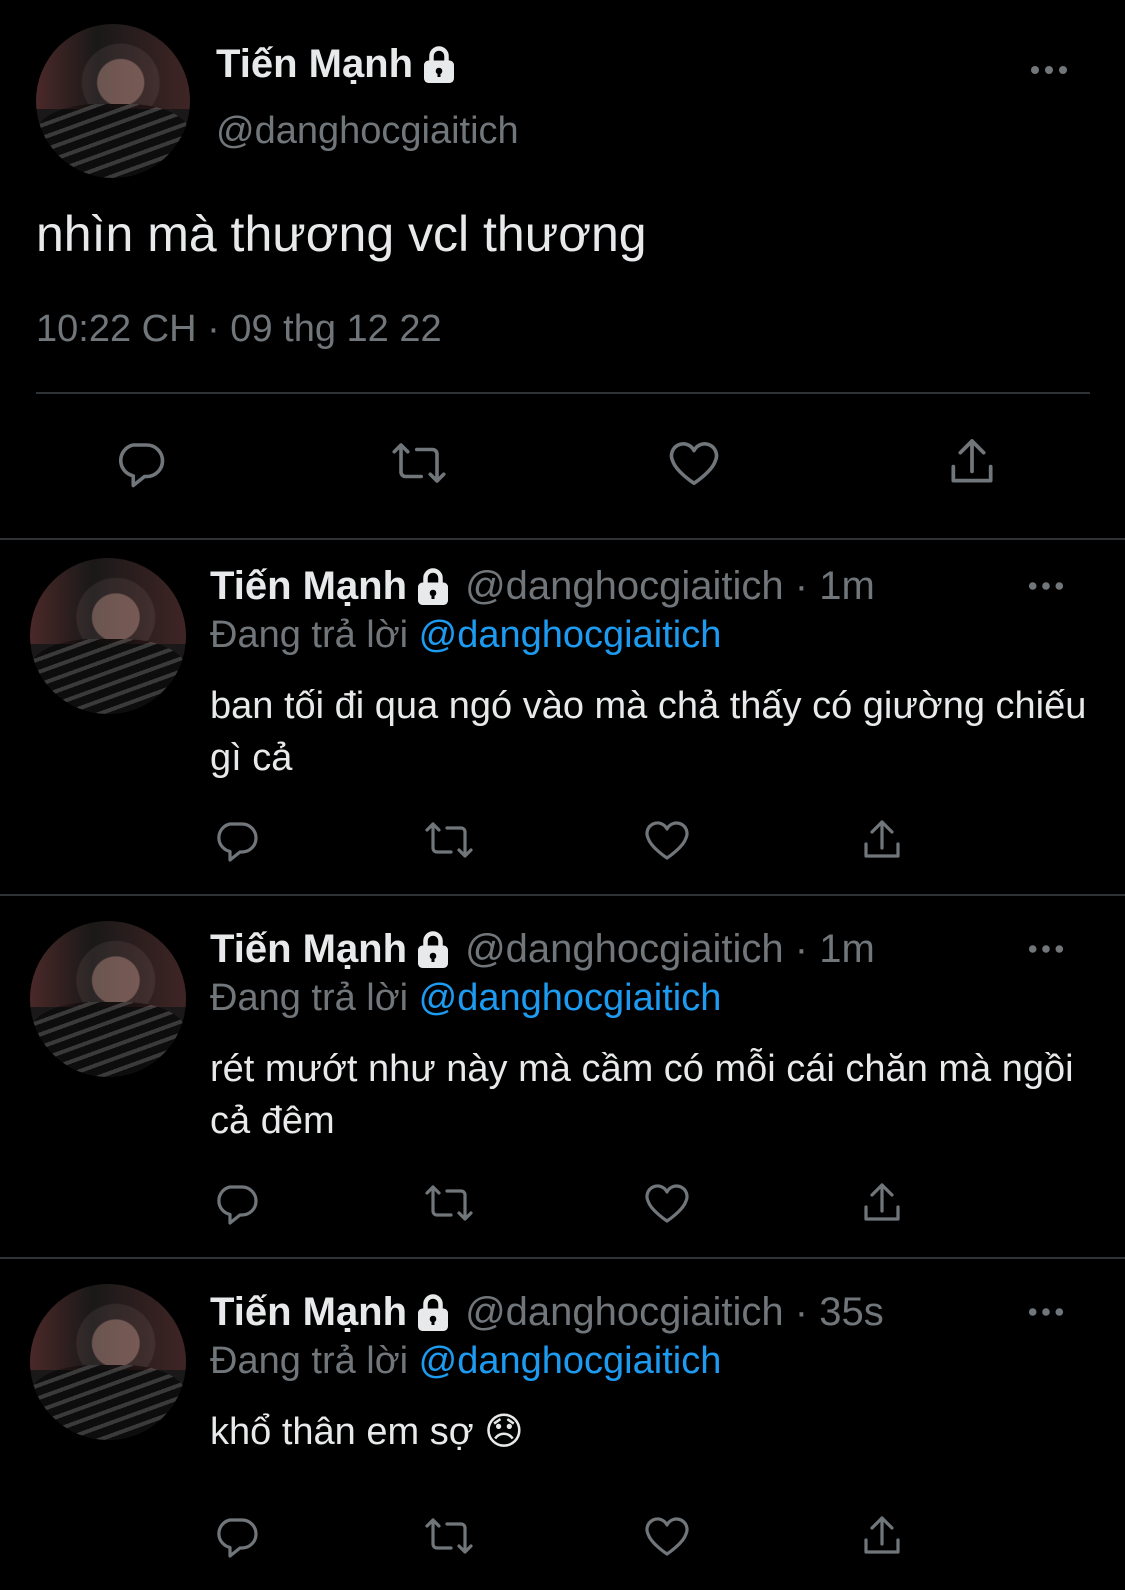  I want to click on tweet-text: khổ thân em sợ 😞, so click(367, 1432).